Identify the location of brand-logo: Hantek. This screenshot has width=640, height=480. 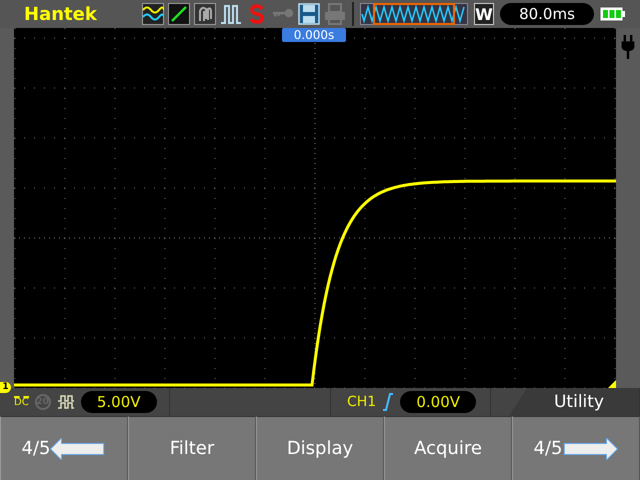
(61, 14).